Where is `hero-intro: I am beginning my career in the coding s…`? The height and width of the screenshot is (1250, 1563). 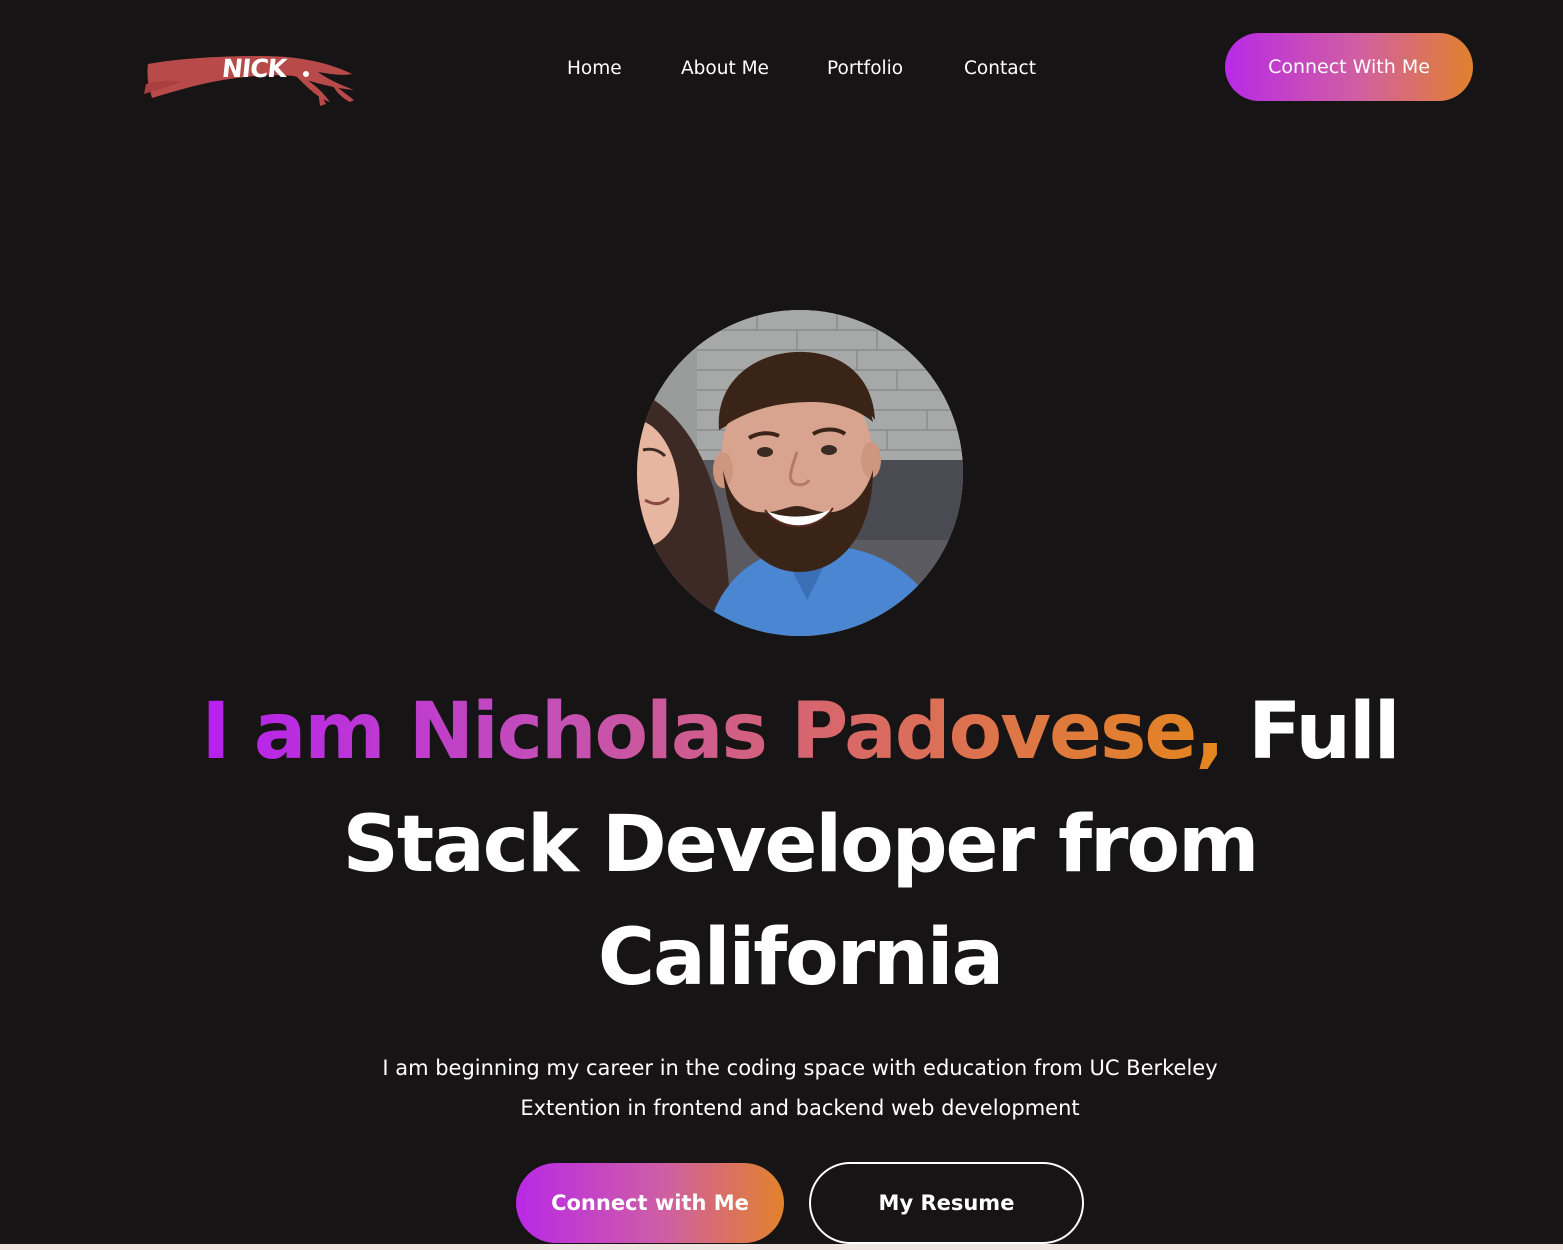 hero-intro: I am beginning my career in the coding s… is located at coordinates (800, 1088).